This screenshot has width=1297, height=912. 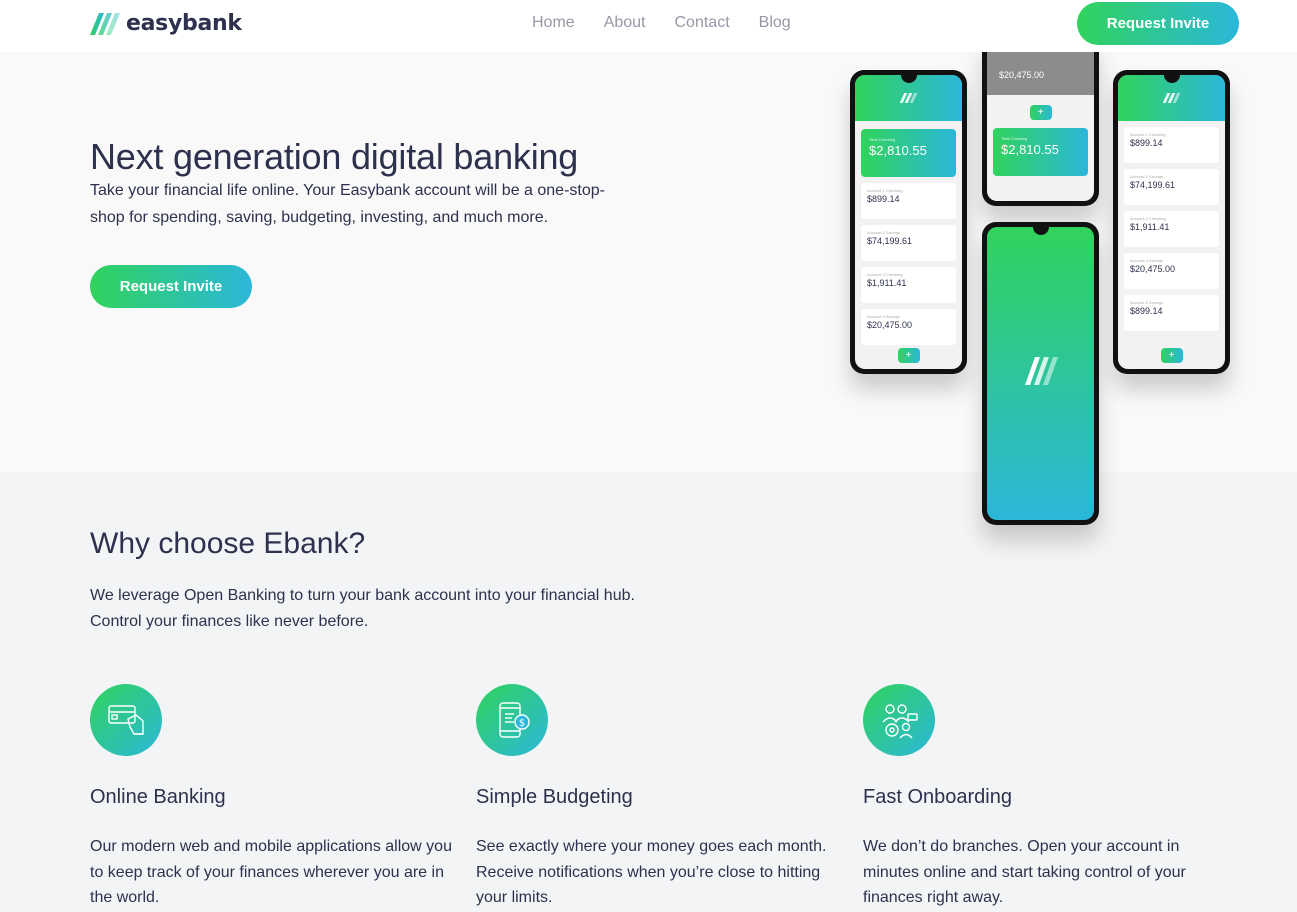 I want to click on budgeting-icon: $, so click(x=512, y=720).